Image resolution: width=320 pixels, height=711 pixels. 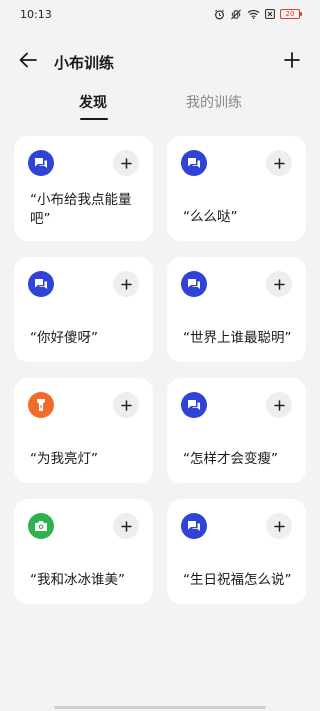 I want to click on card-text: “生日祝福怎么说”, so click(x=237, y=580).